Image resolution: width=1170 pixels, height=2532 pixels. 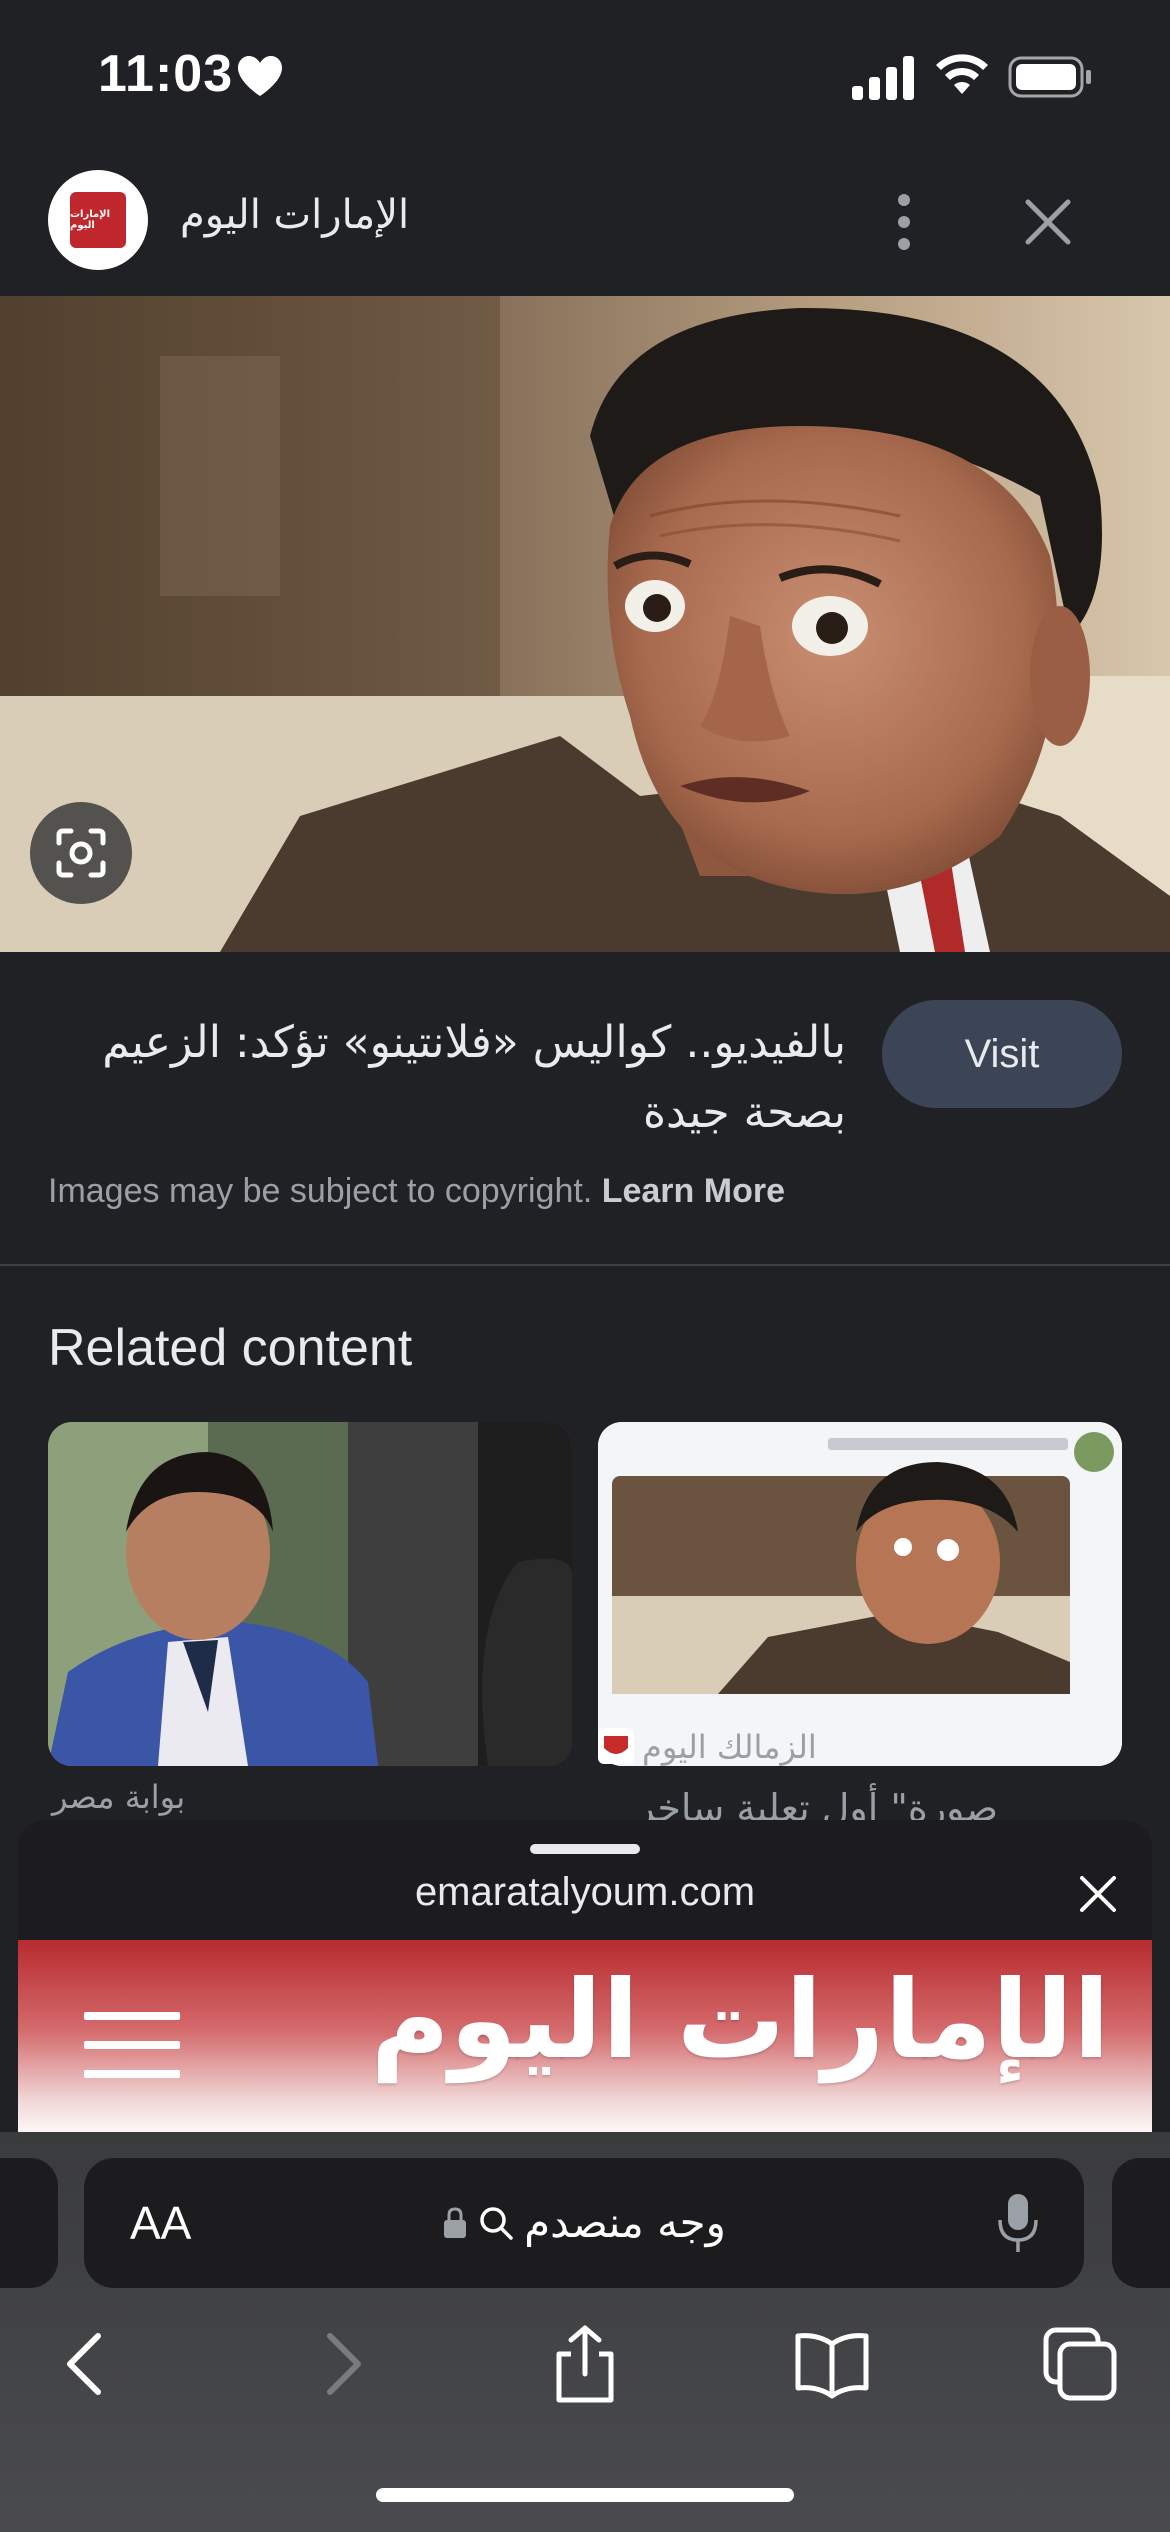 What do you see at coordinates (294, 215) in the screenshot?
I see `source-name: الإمارات اليوم` at bounding box center [294, 215].